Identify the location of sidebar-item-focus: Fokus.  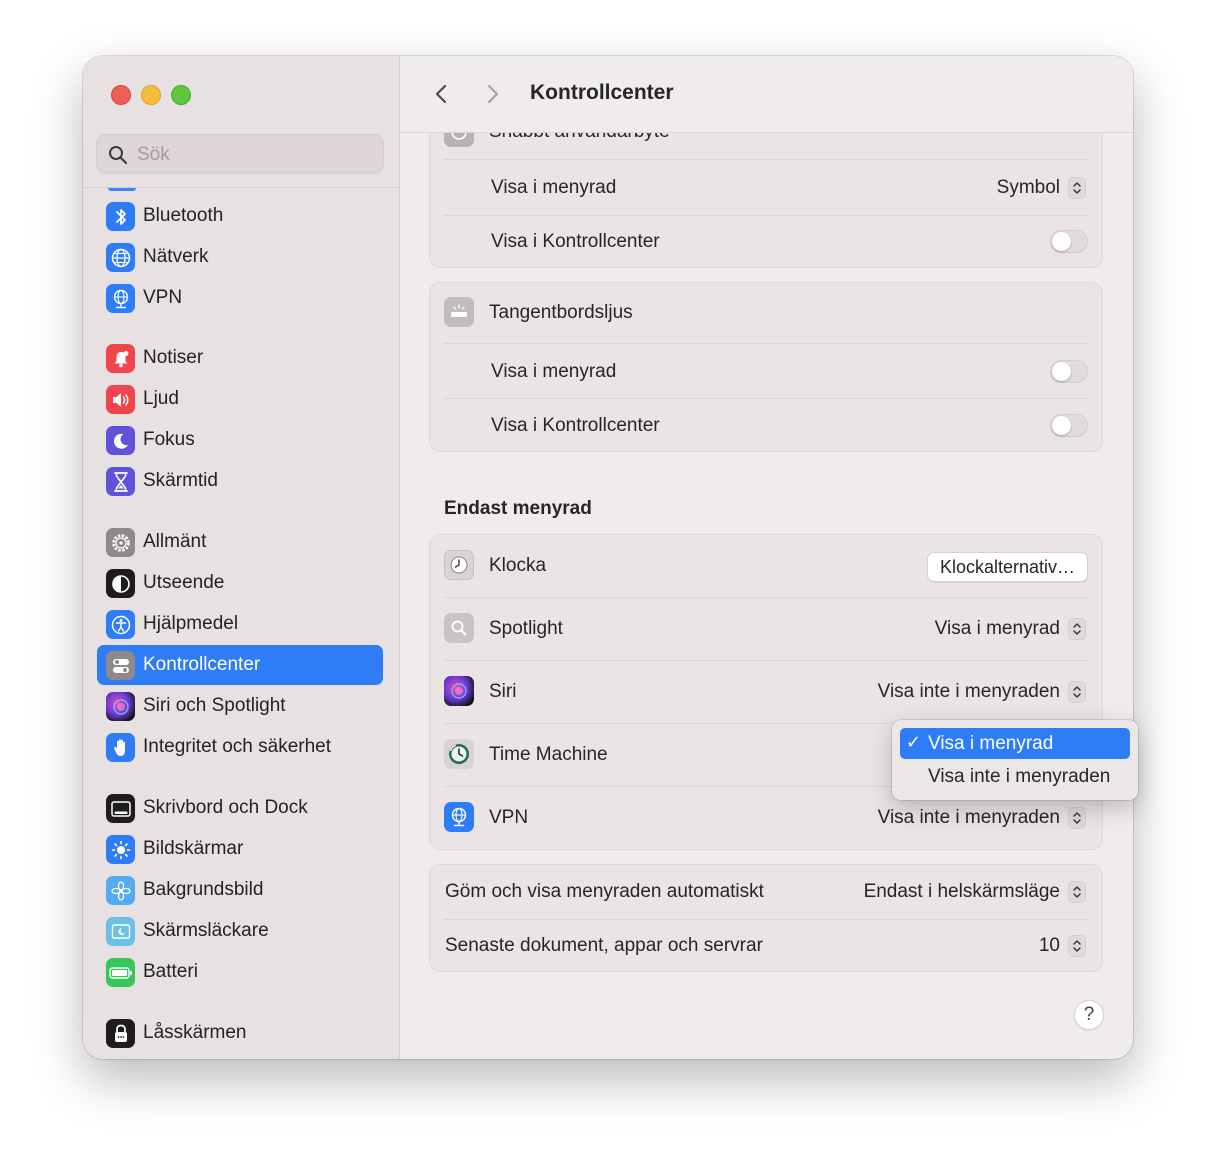
(240, 440).